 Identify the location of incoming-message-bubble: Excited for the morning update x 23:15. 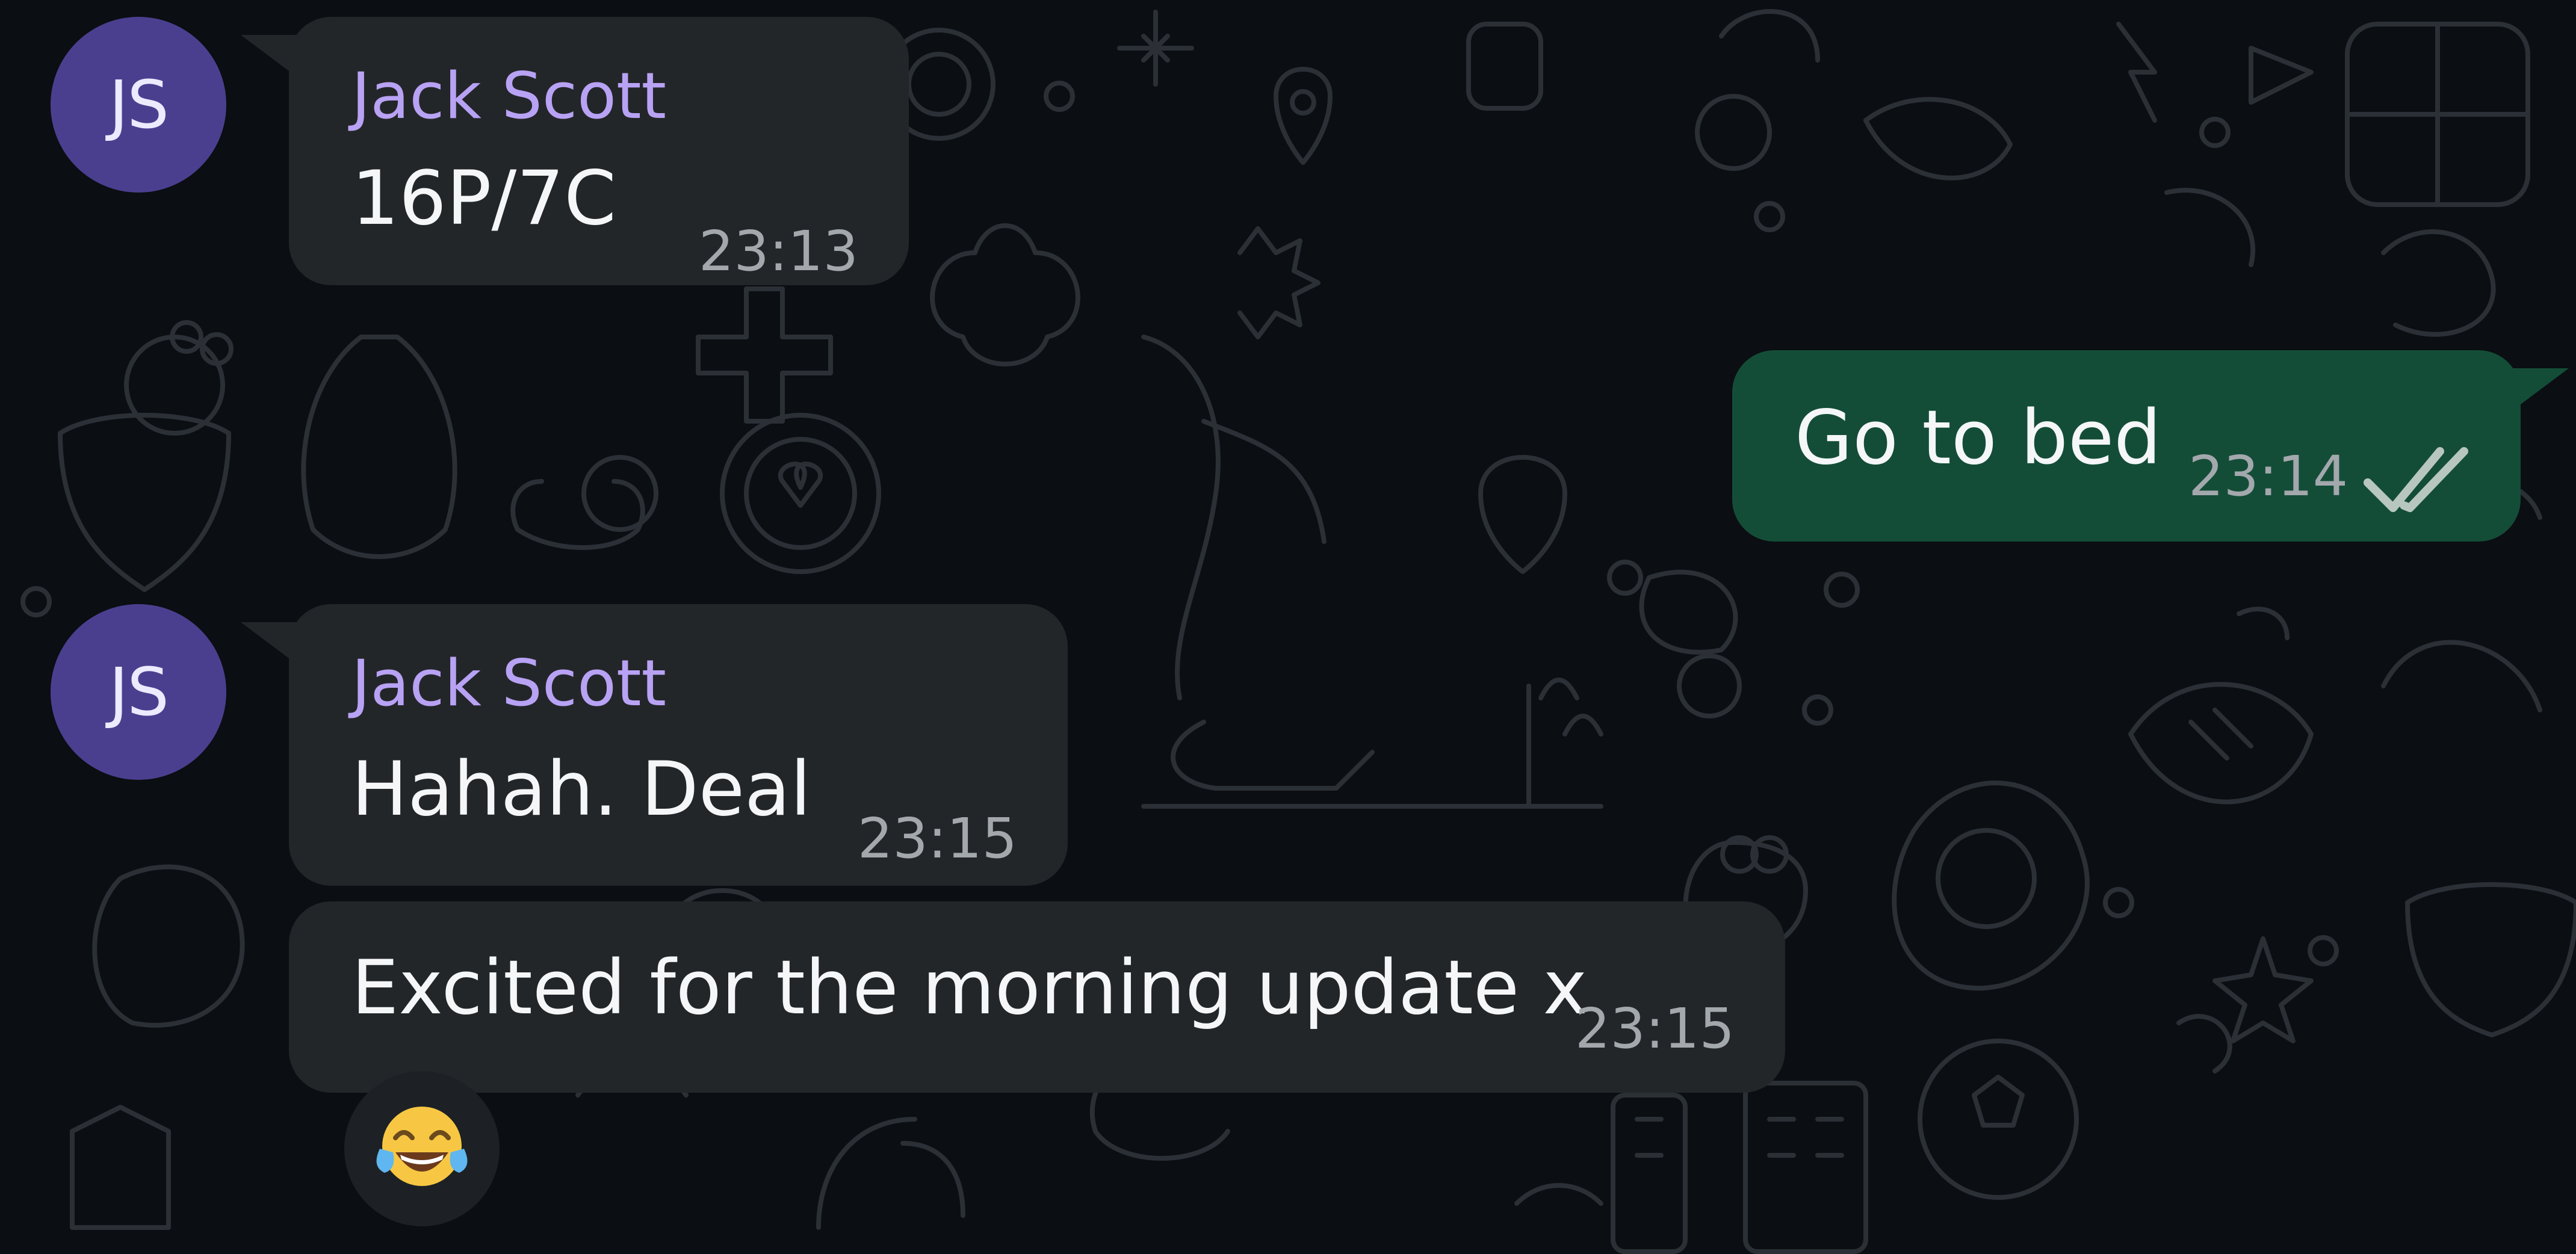
(1037, 997).